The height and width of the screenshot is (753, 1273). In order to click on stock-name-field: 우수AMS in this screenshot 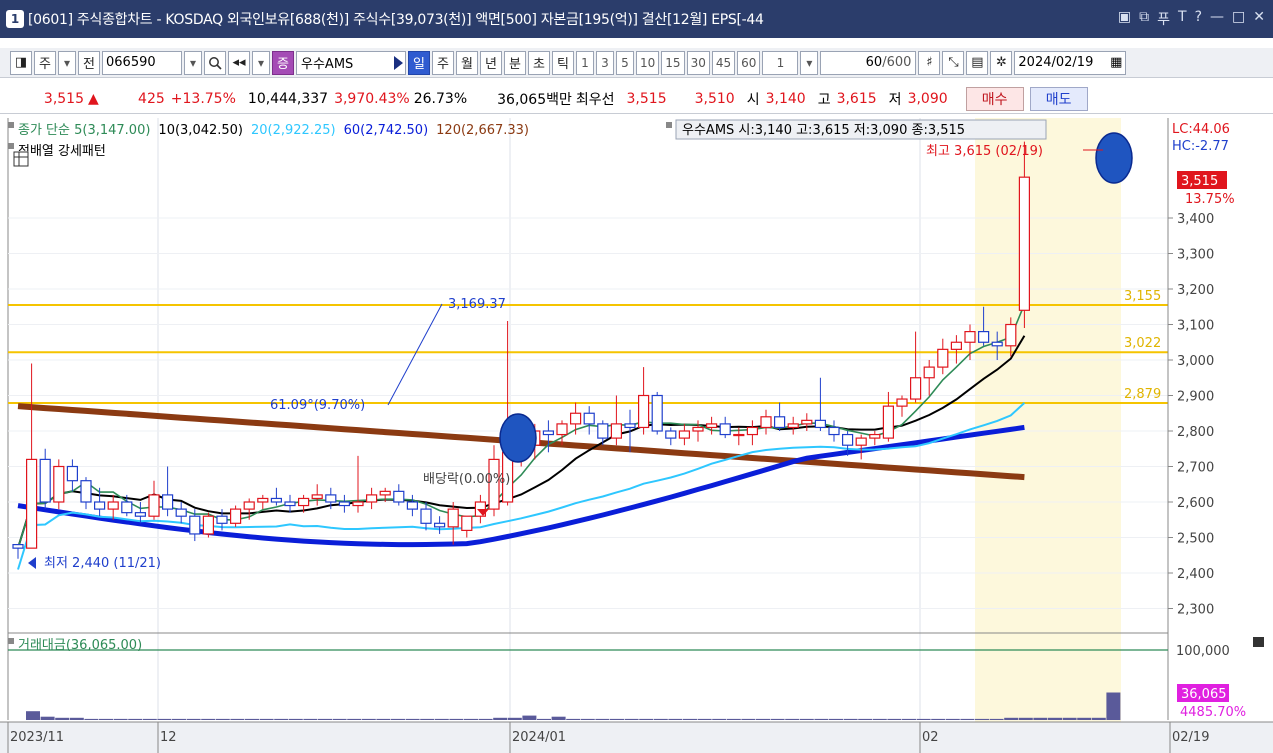, I will do `click(351, 62)`.